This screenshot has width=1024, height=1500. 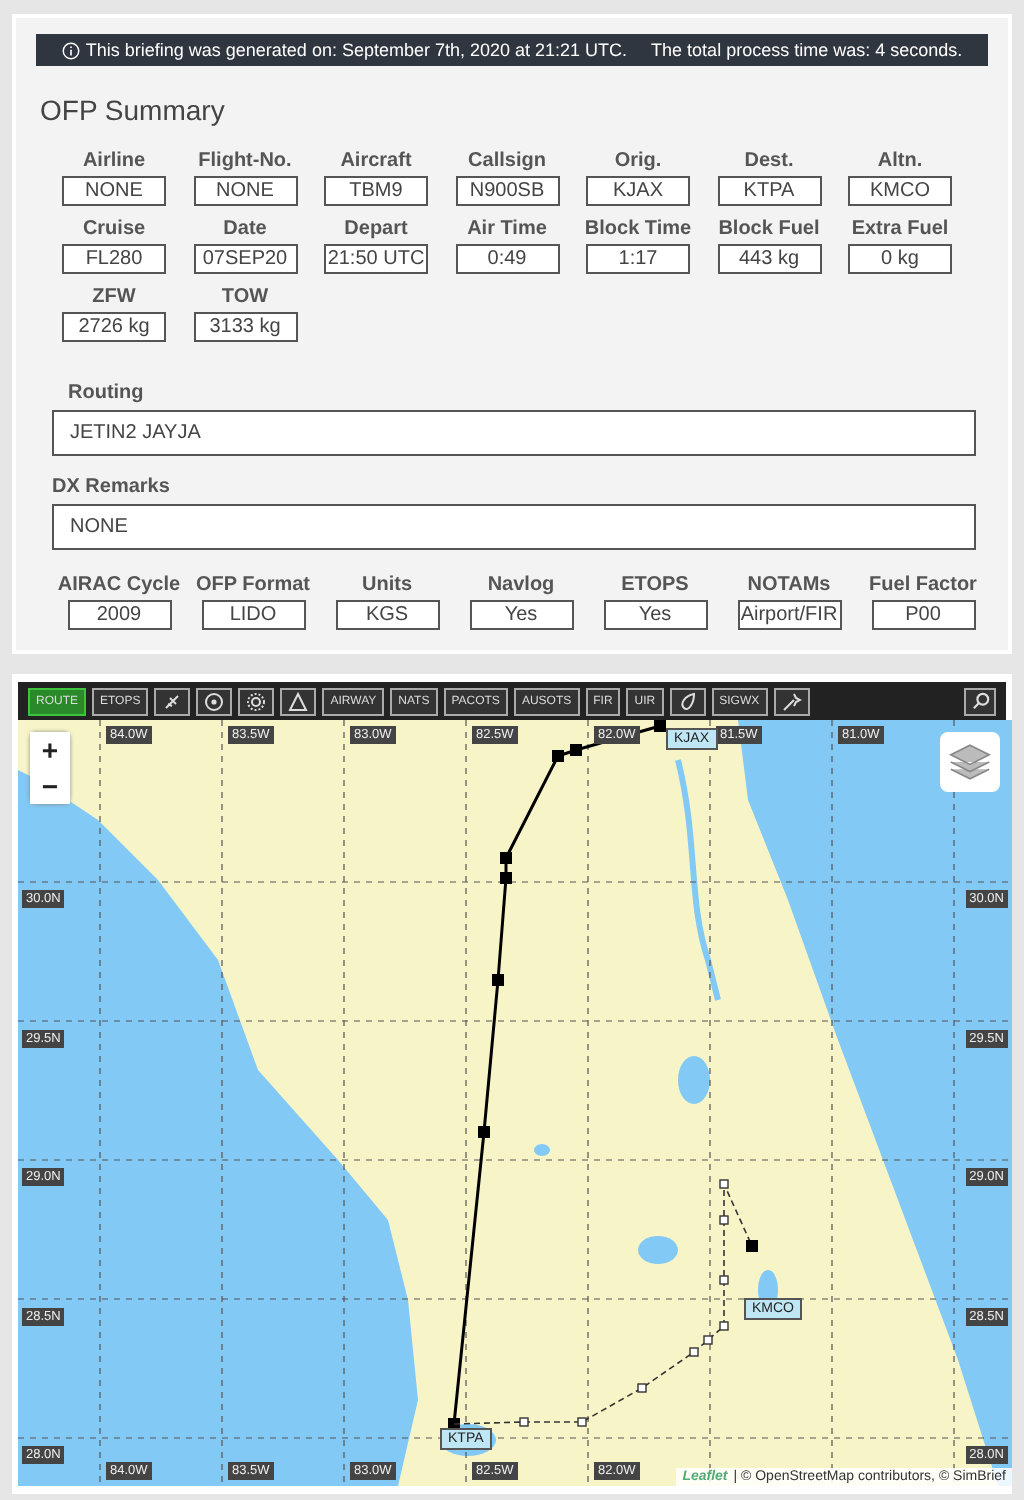 I want to click on field-label: Routing, so click(x=106, y=393).